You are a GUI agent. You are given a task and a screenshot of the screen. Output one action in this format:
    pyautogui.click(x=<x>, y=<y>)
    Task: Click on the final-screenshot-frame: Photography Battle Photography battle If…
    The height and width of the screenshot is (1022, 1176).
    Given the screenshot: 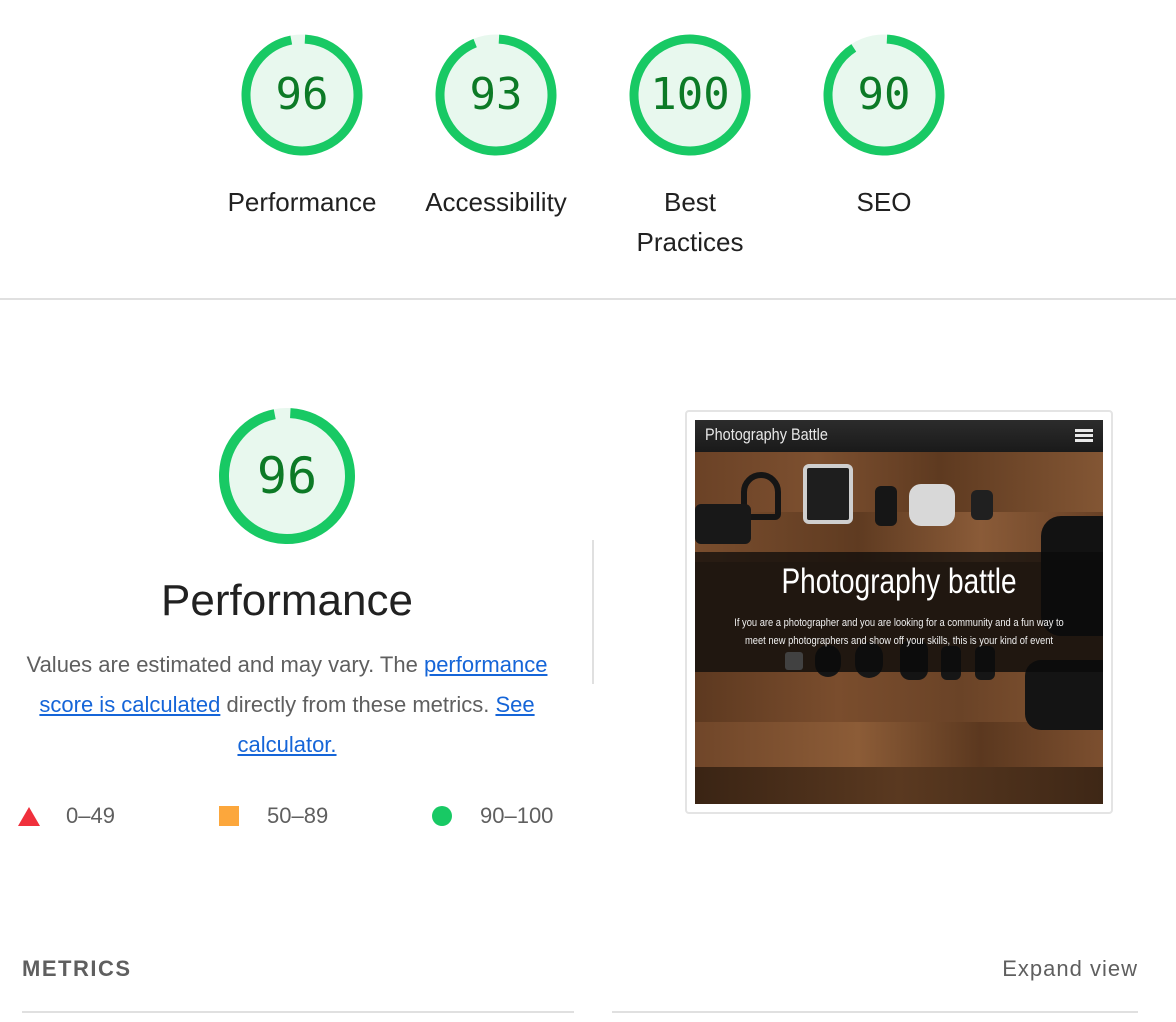 What is the action you would take?
    pyautogui.click(x=899, y=612)
    